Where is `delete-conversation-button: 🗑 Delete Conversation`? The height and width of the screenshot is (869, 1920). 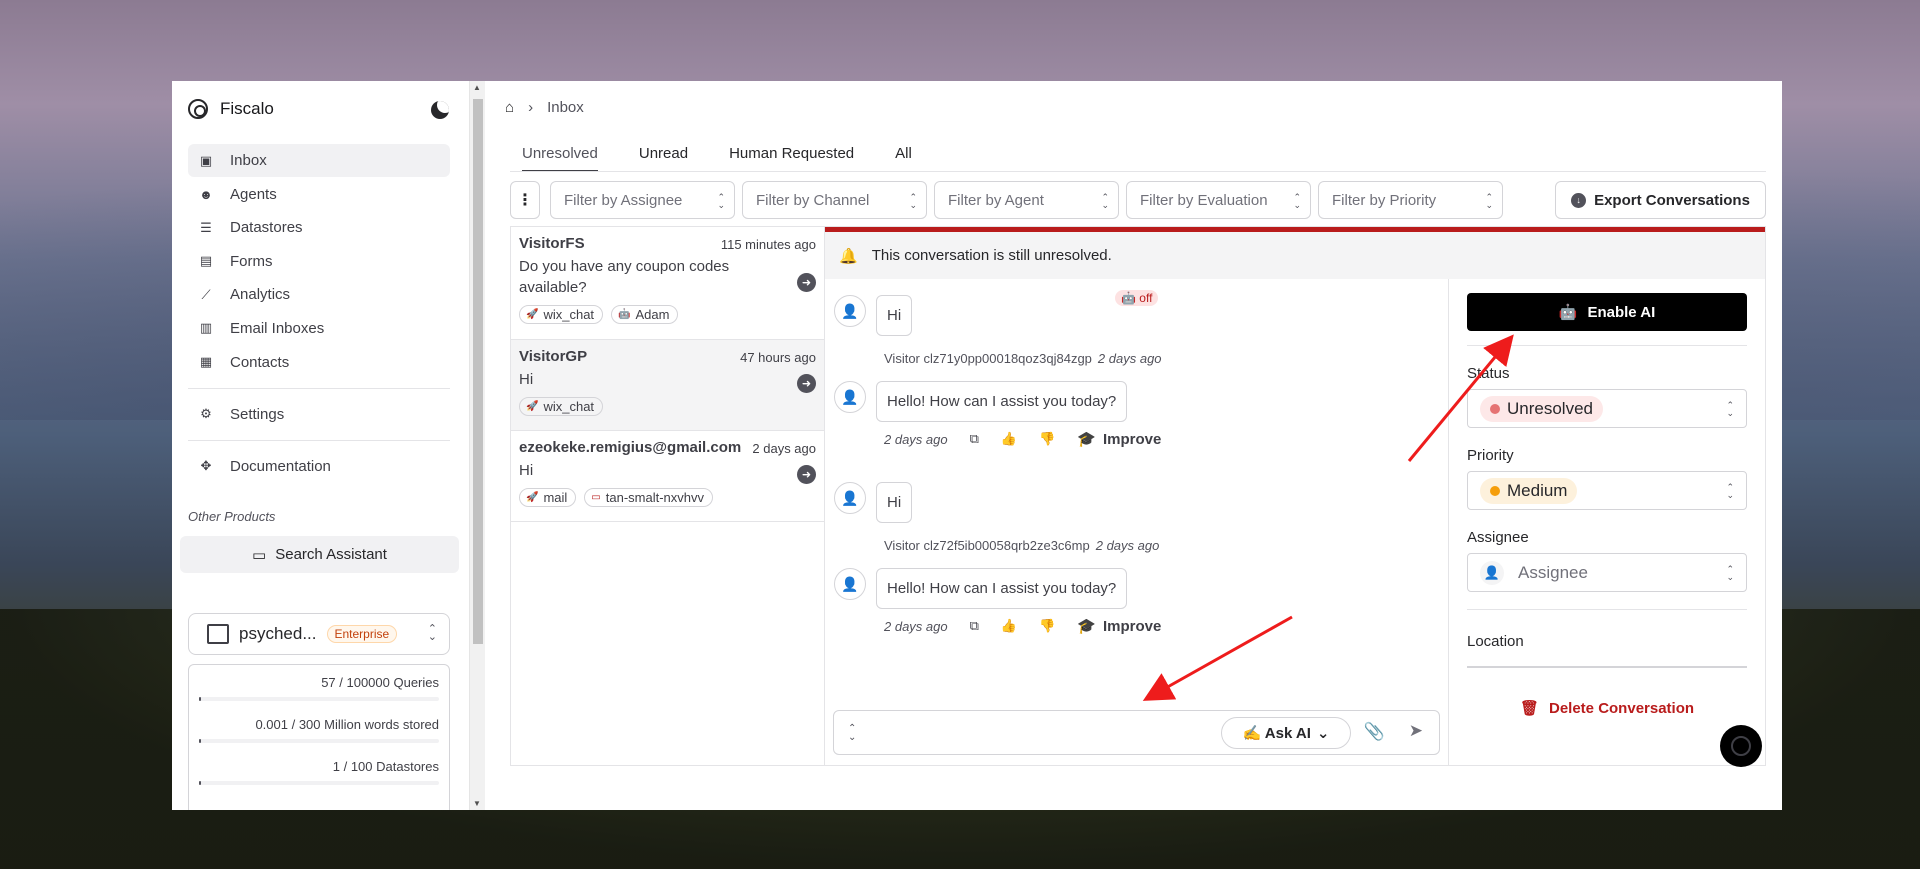
delete-conversation-button: 🗑 Delete Conversation is located at coordinates (1607, 708).